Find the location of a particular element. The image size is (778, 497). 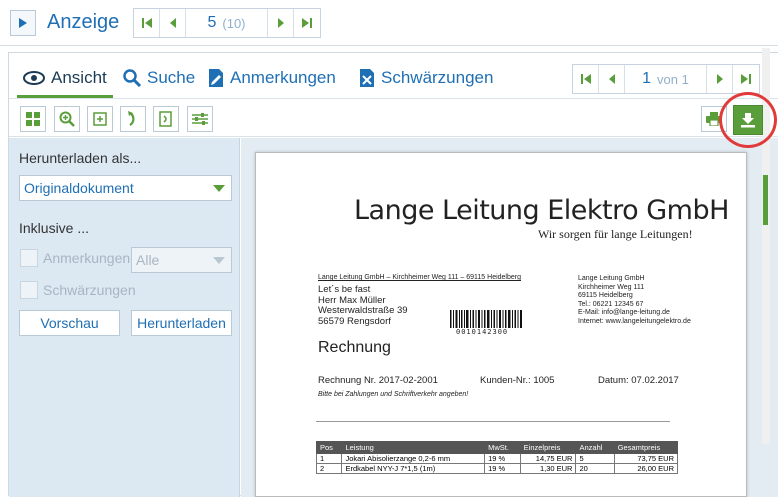

note-icon is located at coordinates (216, 78).